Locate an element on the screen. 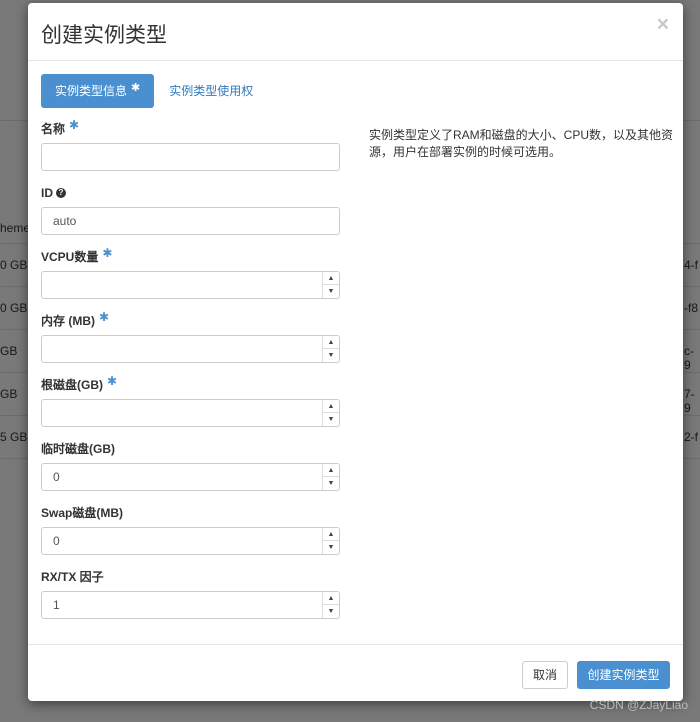 The image size is (700, 722). label-text: ID is located at coordinates (47, 193).